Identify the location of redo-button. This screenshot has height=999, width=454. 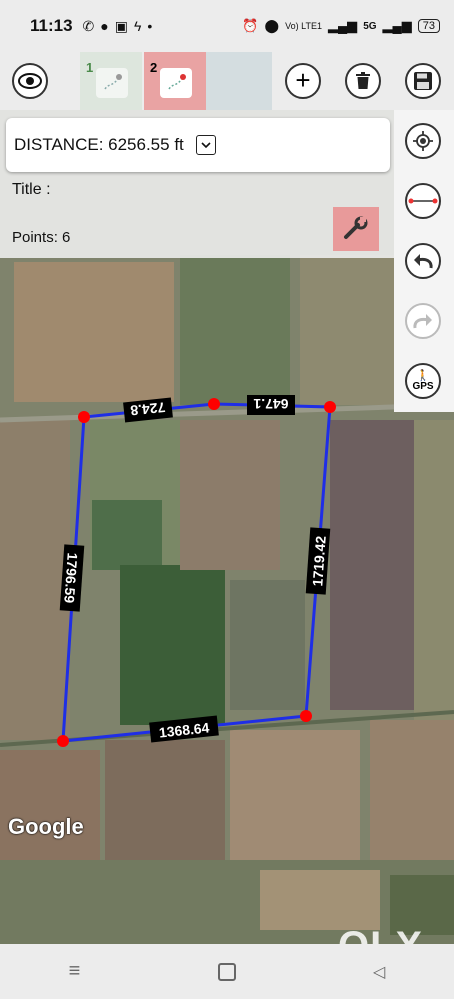
(423, 321).